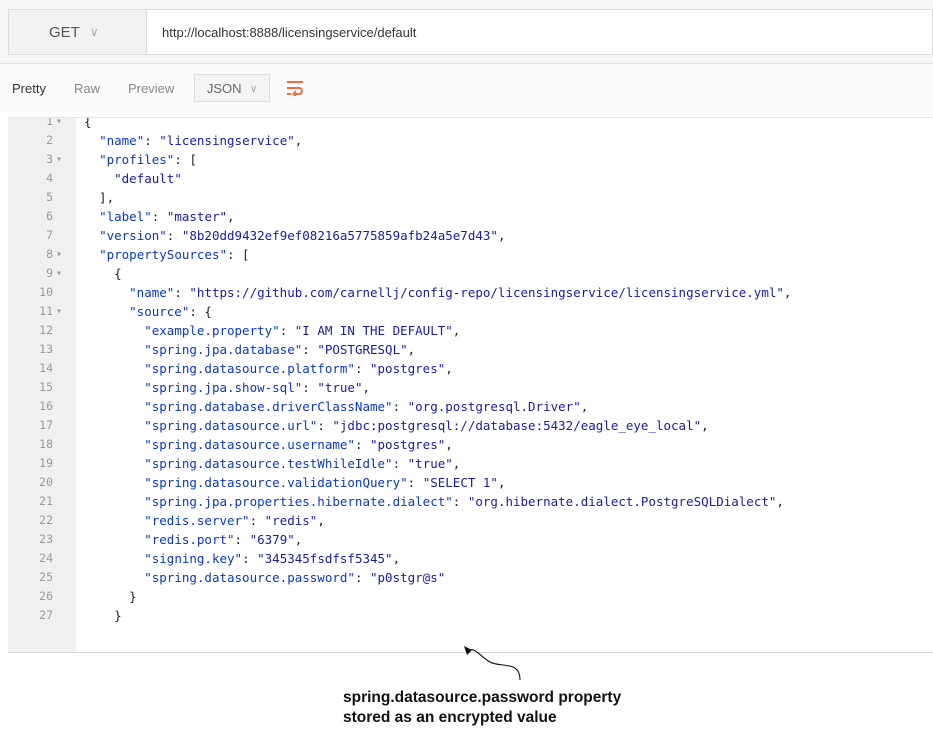 The height and width of the screenshot is (736, 933). Describe the element at coordinates (373, 330) in the screenshot. I see `json-value: "I AM IN THE DEFAULT"` at that location.